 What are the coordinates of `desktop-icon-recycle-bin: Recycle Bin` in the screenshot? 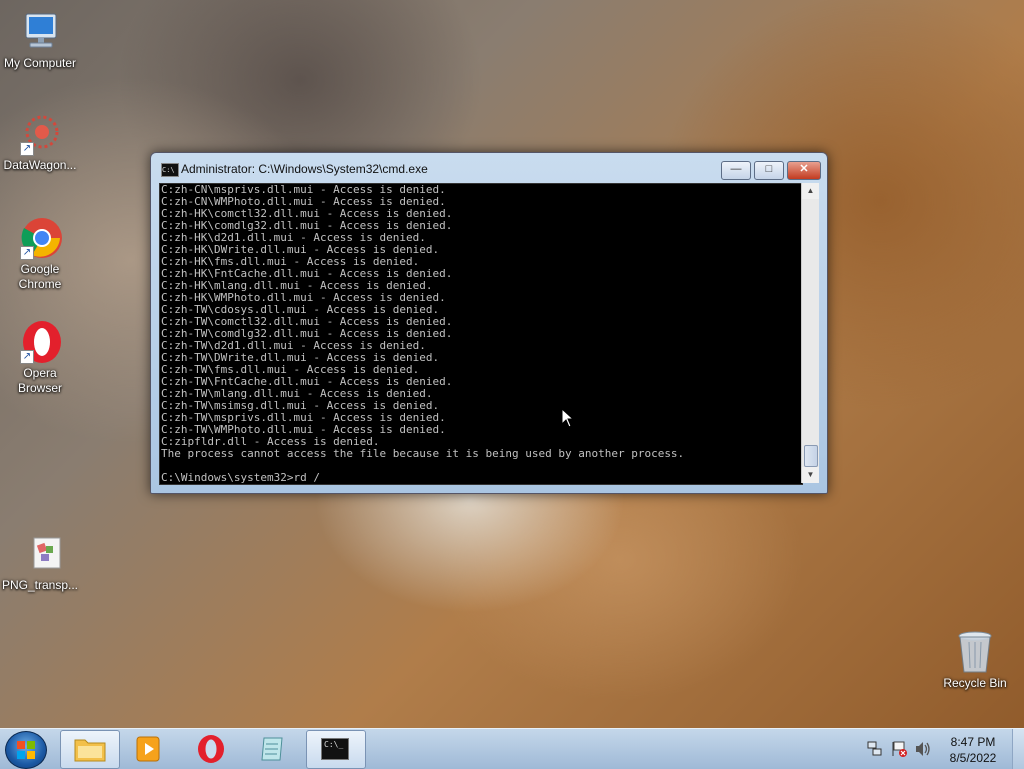 It's located at (975, 660).